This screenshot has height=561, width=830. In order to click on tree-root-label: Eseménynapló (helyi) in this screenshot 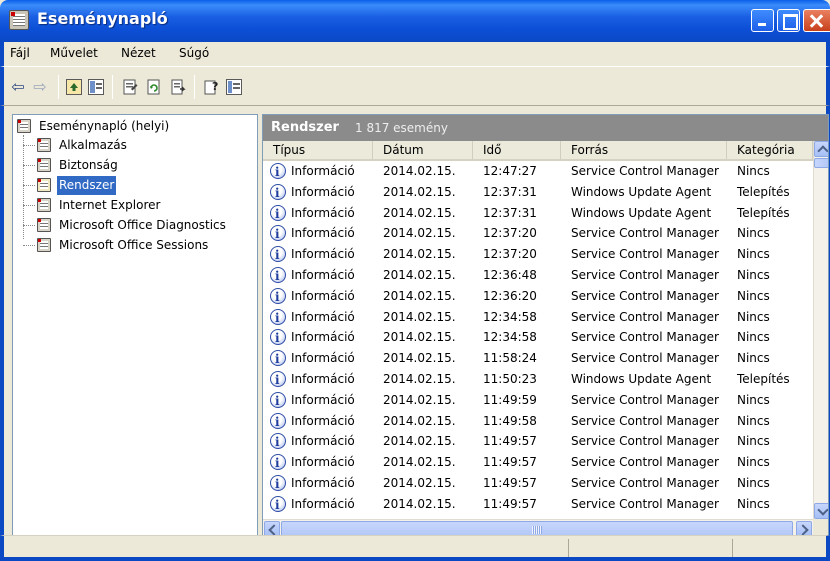, I will do `click(104, 126)`.